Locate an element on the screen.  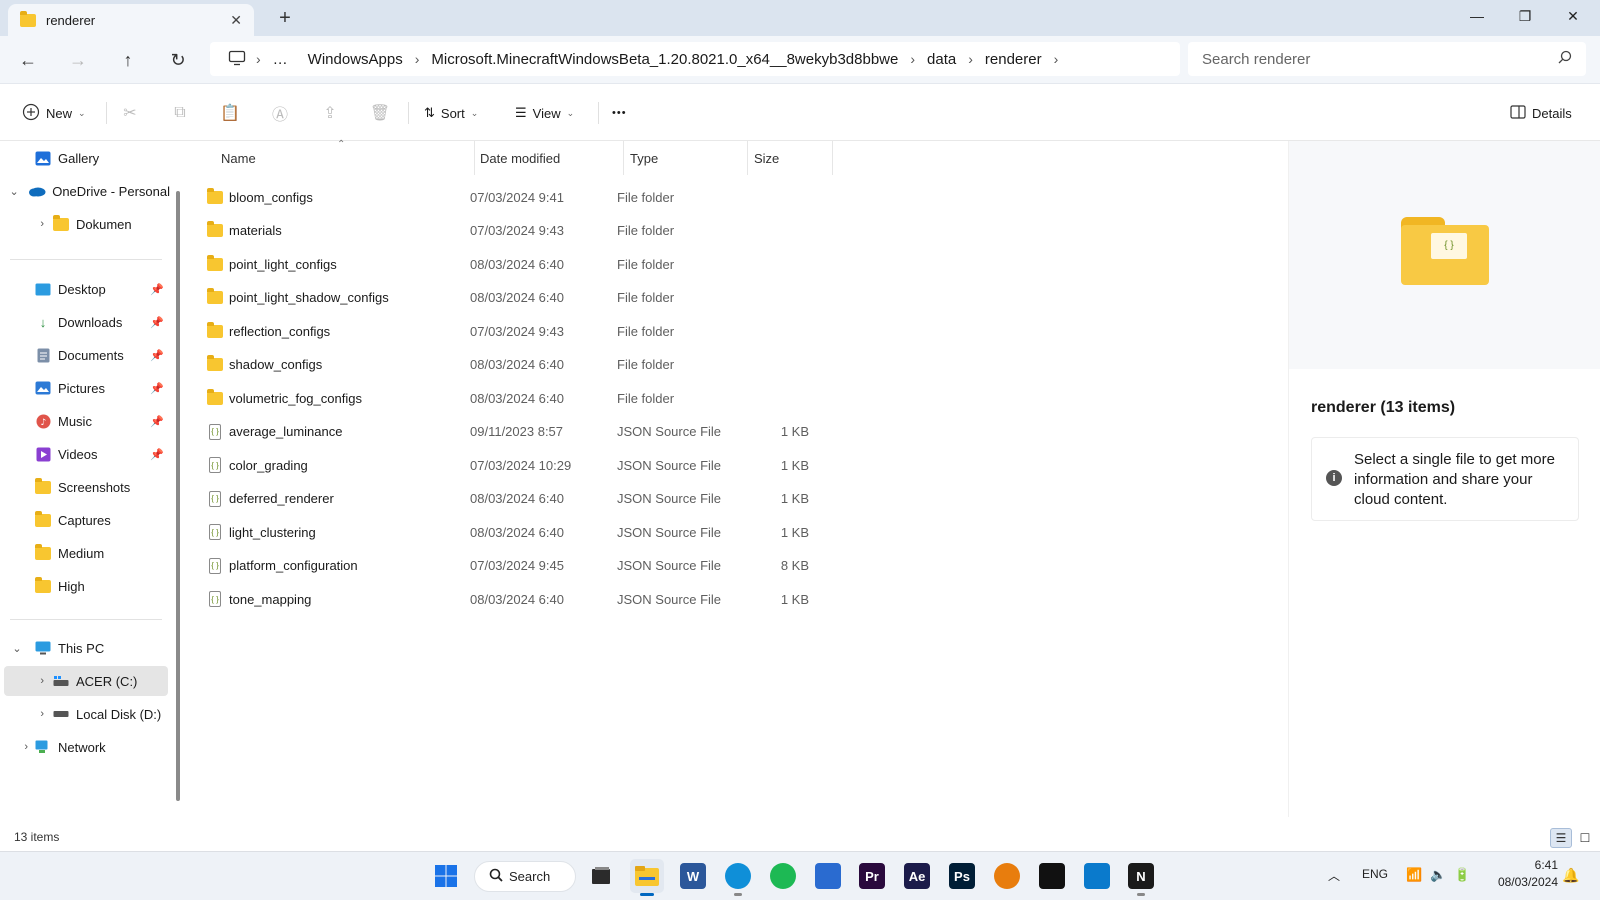
store-taskbar is located at coordinates (828, 876).